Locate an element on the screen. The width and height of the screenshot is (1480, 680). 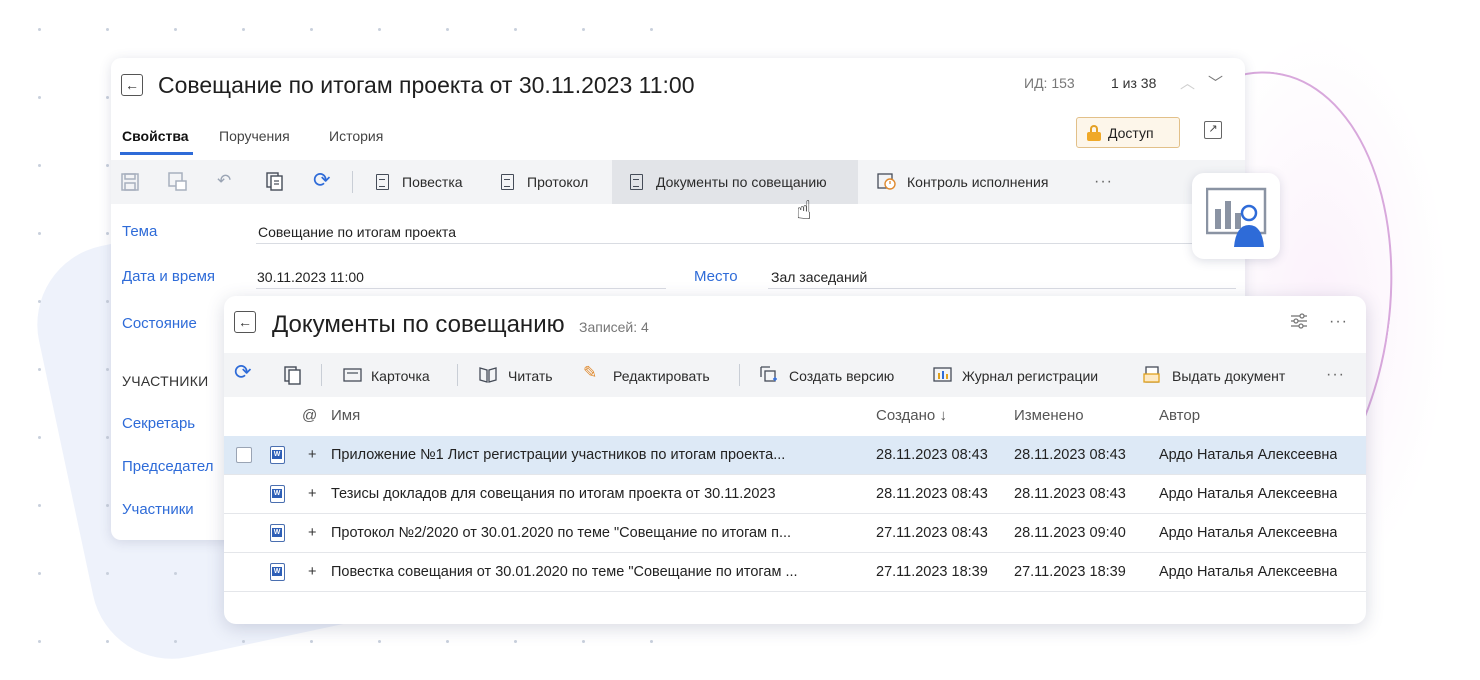
chevron-down-icon: ﹀ is located at coordinates (1215, 82).